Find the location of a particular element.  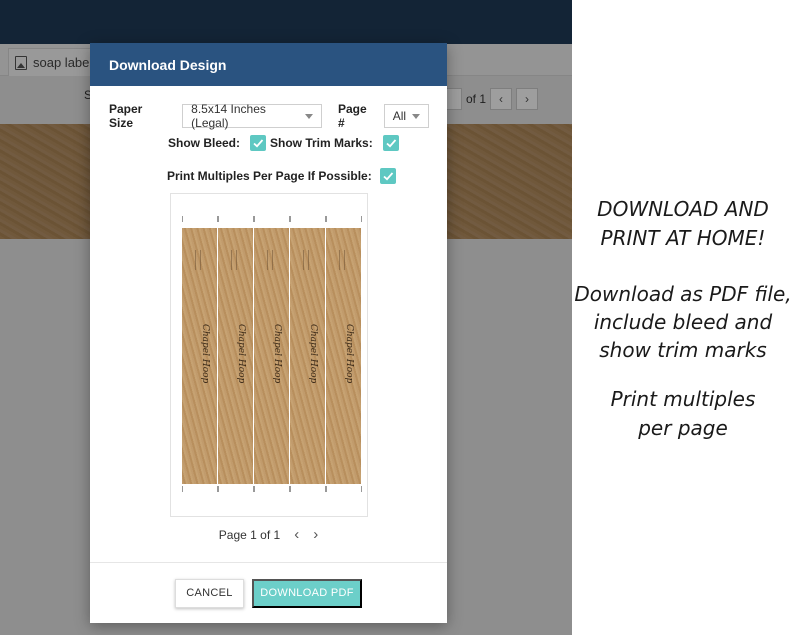

paper-size-select: 8.5x14 Inches (Legal) is located at coordinates (252, 116).